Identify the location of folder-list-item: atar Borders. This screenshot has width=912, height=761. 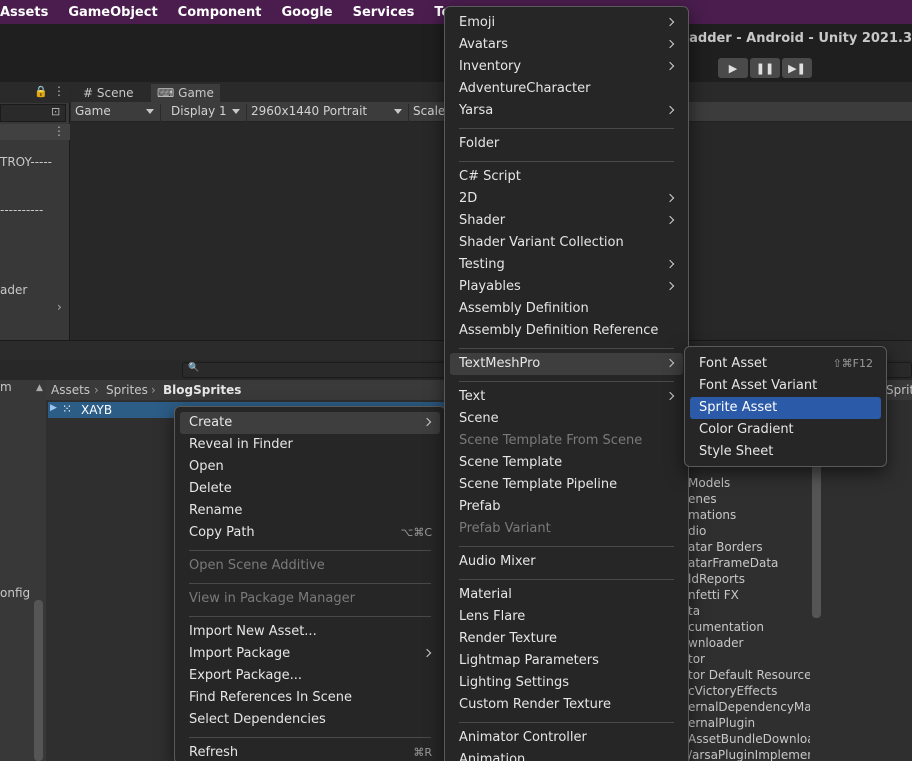
(749, 547).